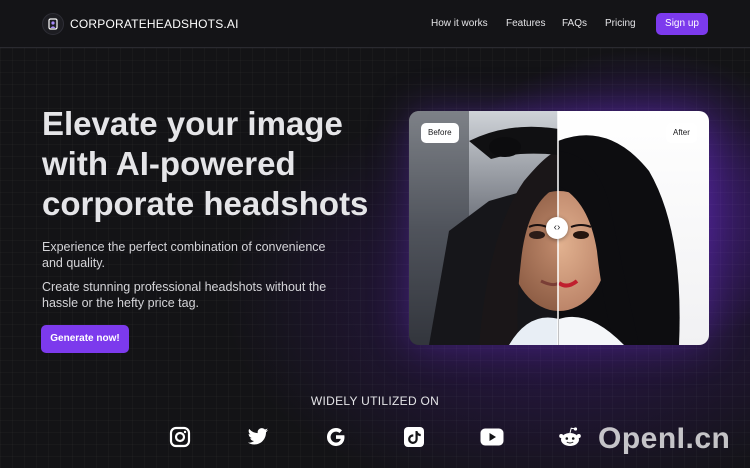 This screenshot has height=468, width=750. What do you see at coordinates (205, 203) in the screenshot?
I see `hero-headline-line-3: corporate headshots` at bounding box center [205, 203].